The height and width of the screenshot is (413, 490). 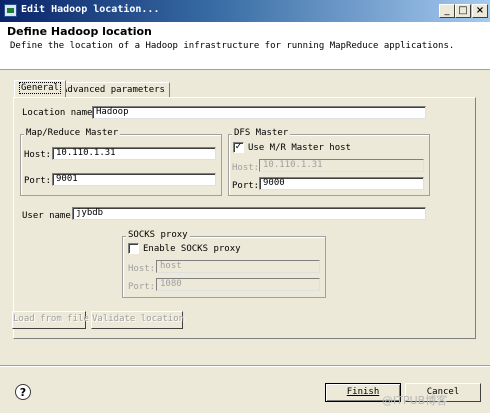 What do you see at coordinates (133, 248) in the screenshot?
I see `enable-socks-checkbox` at bounding box center [133, 248].